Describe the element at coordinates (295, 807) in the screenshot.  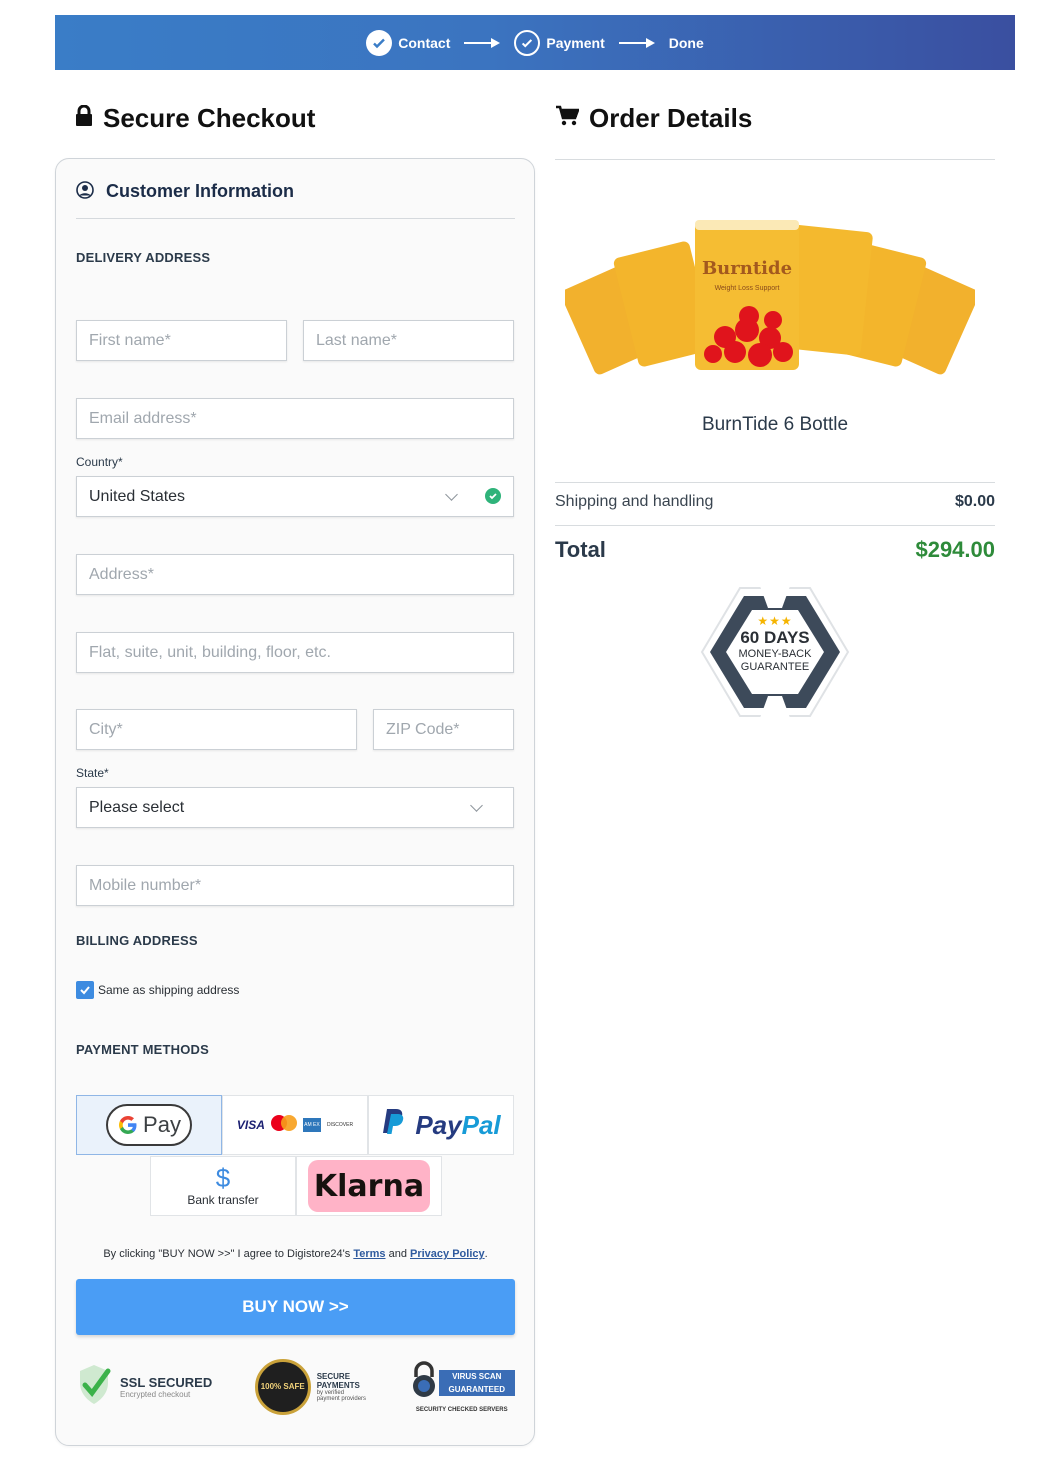
I see `state-select: Please select` at that location.